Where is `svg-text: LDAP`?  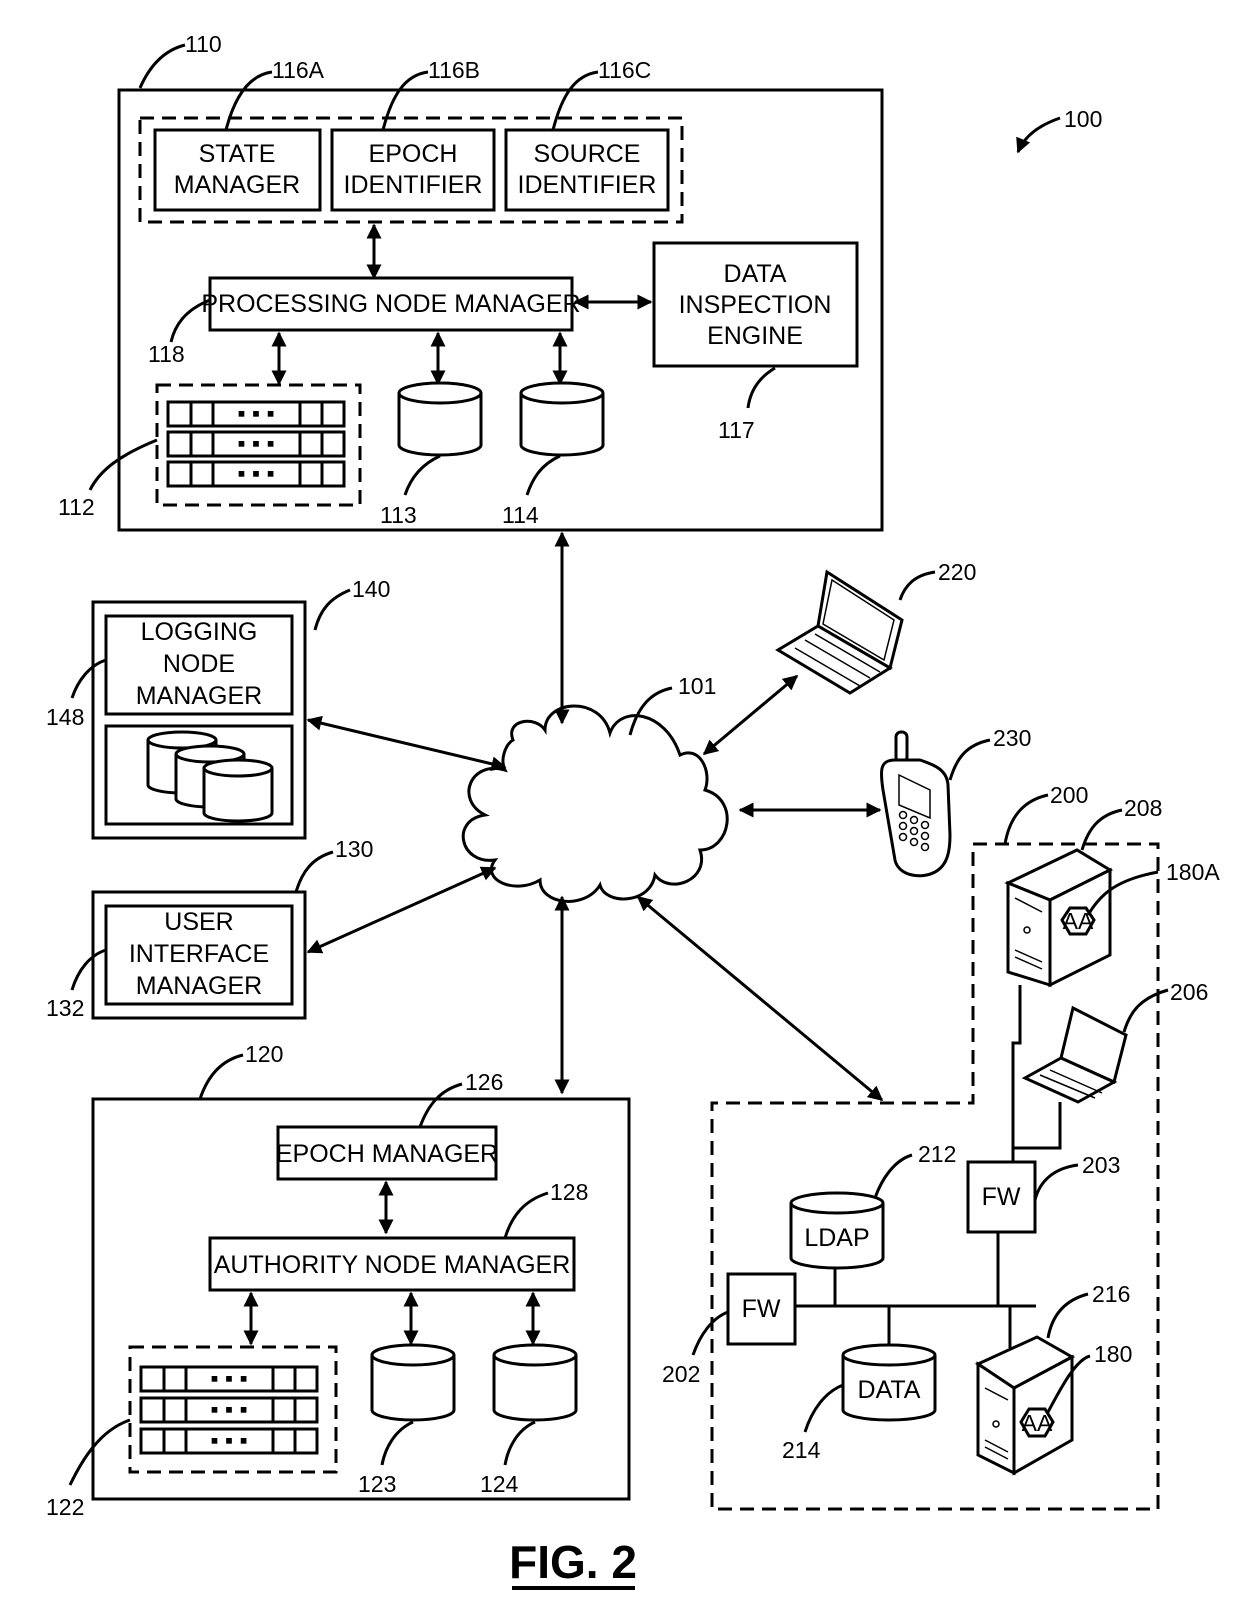 svg-text: LDAP is located at coordinates (836, 1238).